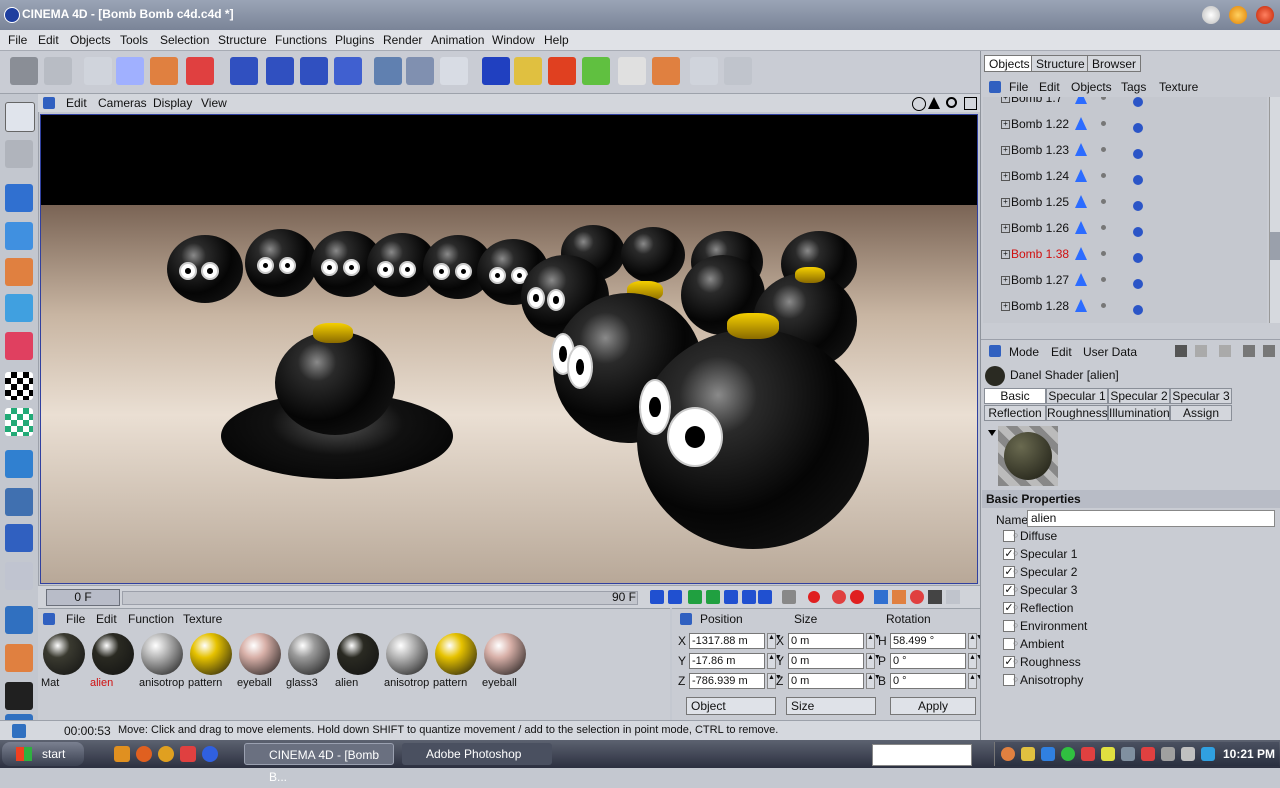 The width and height of the screenshot is (1280, 788). What do you see at coordinates (380, 598) in the screenshot?
I see `timeline-slider` at bounding box center [380, 598].